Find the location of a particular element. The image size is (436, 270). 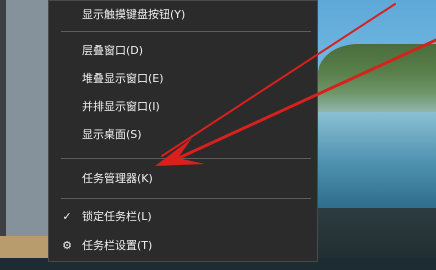

menu-item-label: 任务栏设置(T) is located at coordinates (117, 245).